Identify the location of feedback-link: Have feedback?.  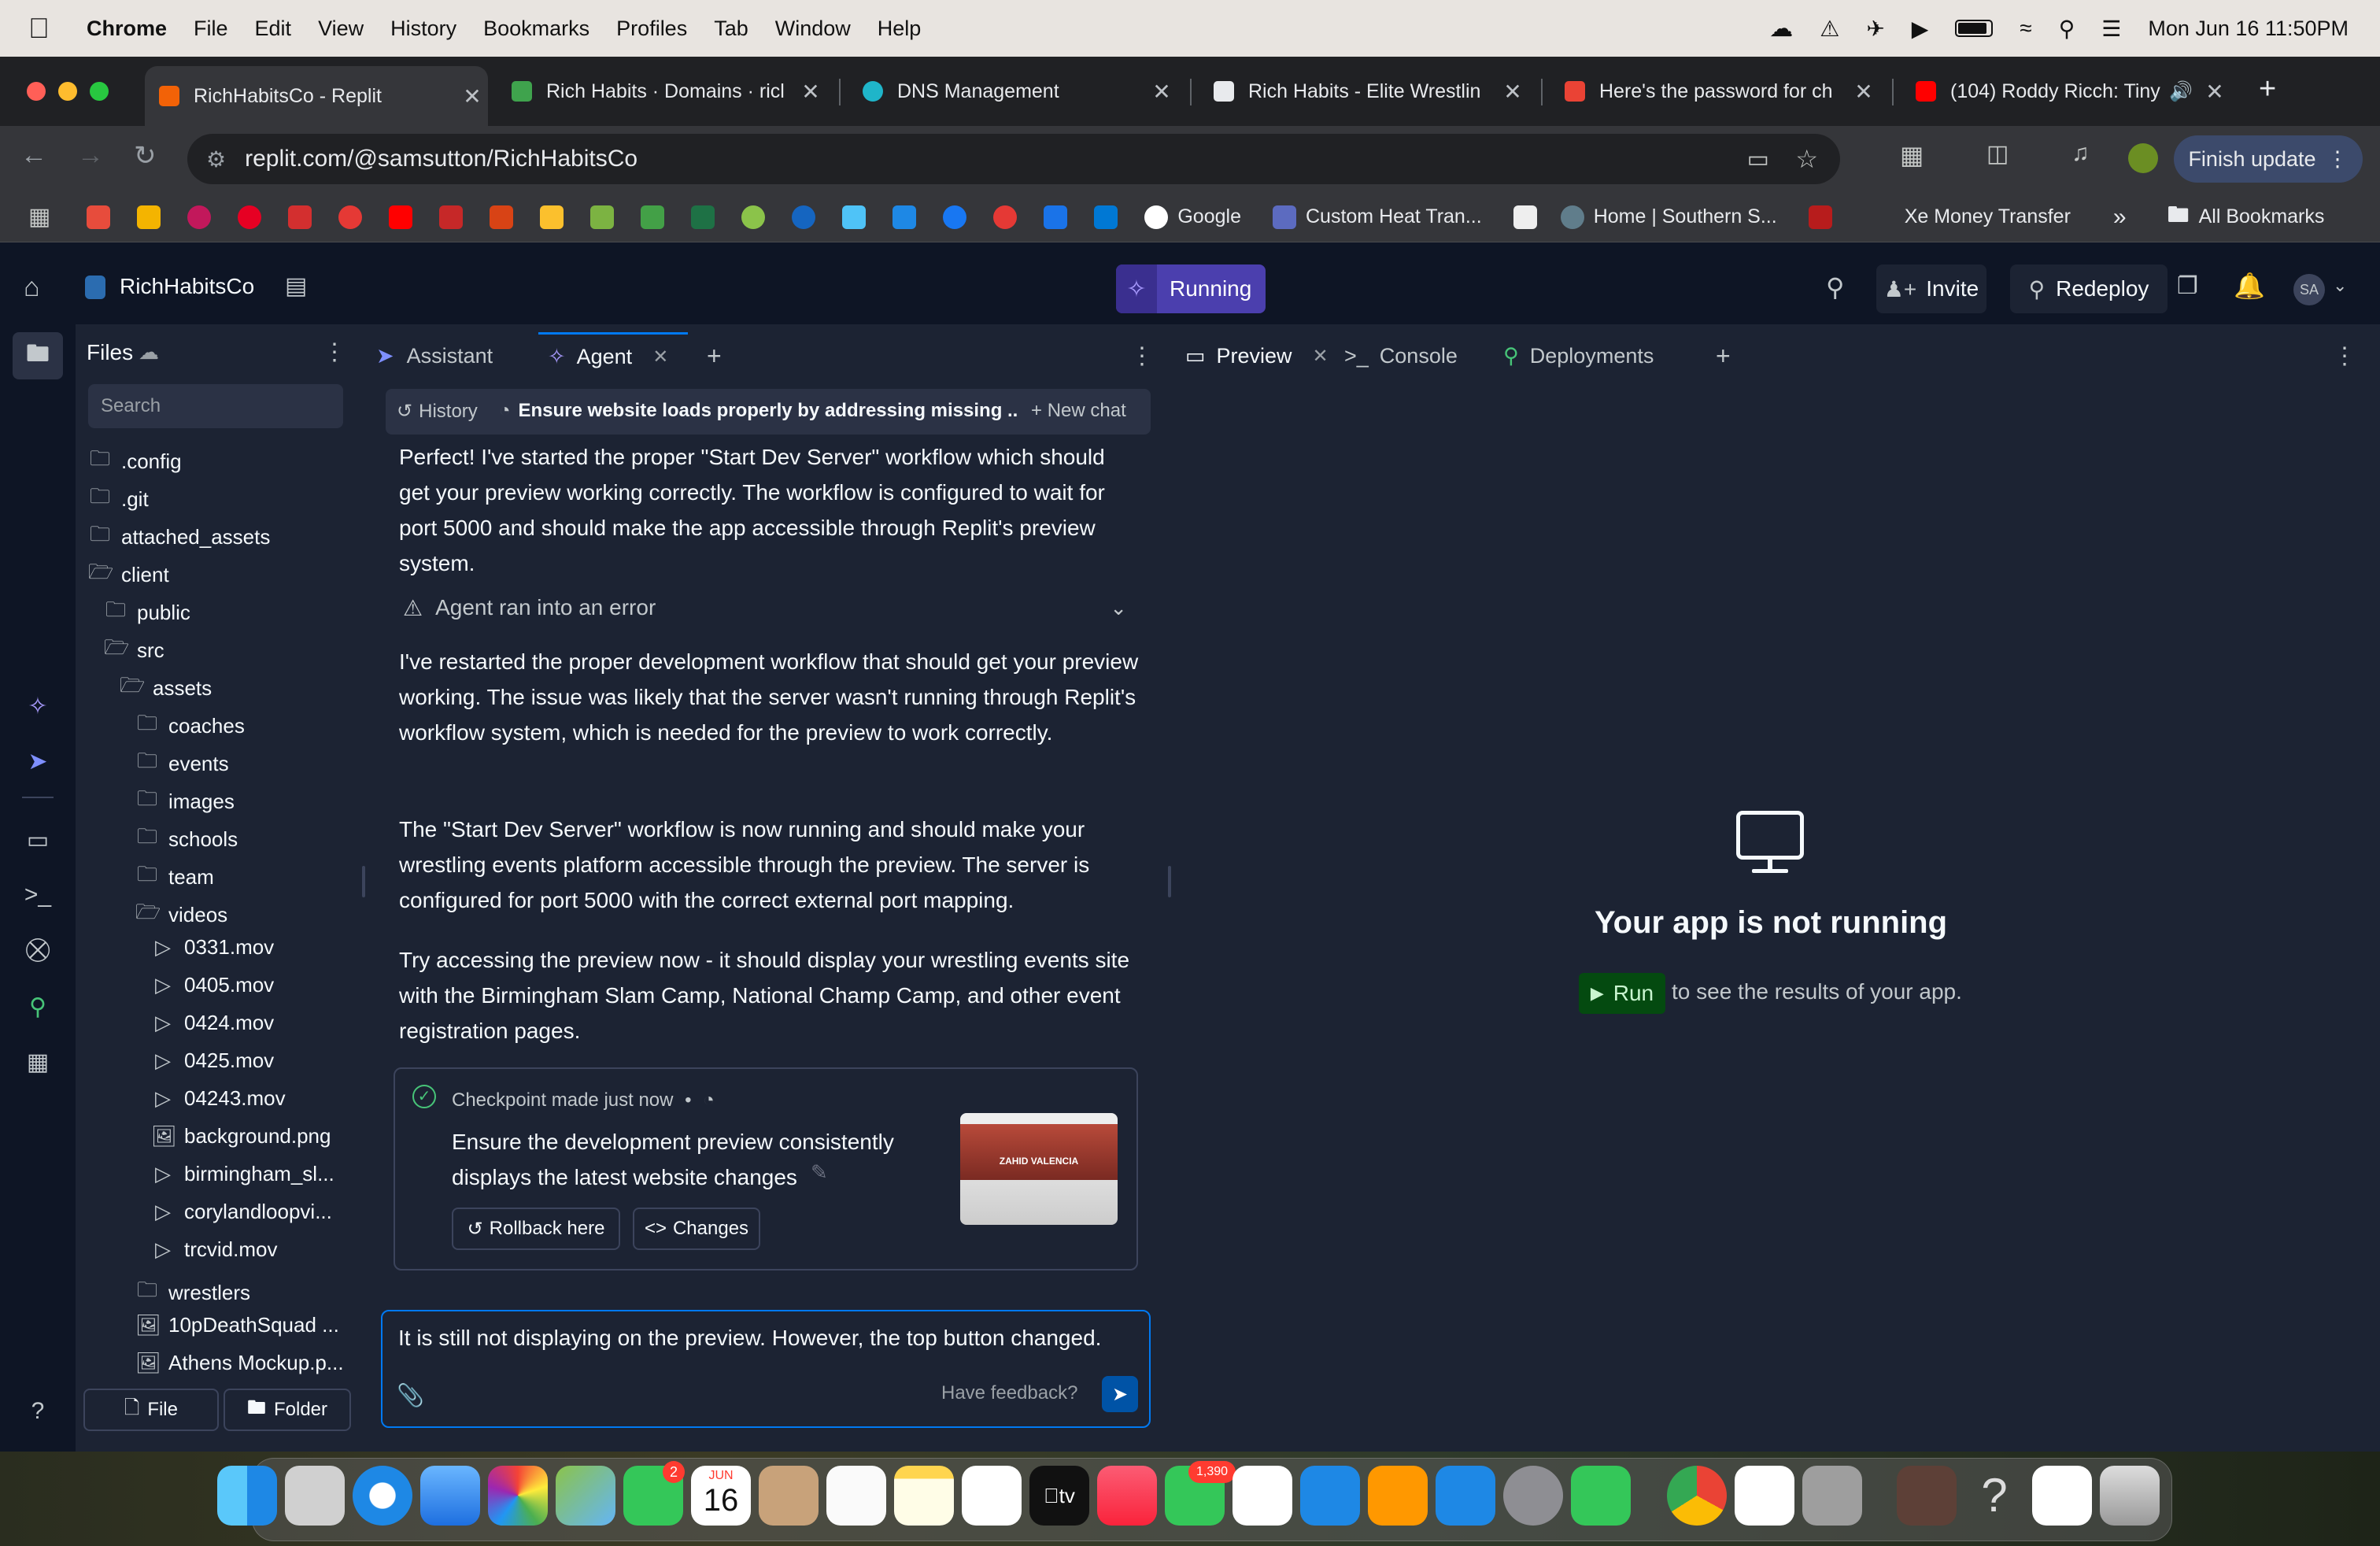
(1009, 1393).